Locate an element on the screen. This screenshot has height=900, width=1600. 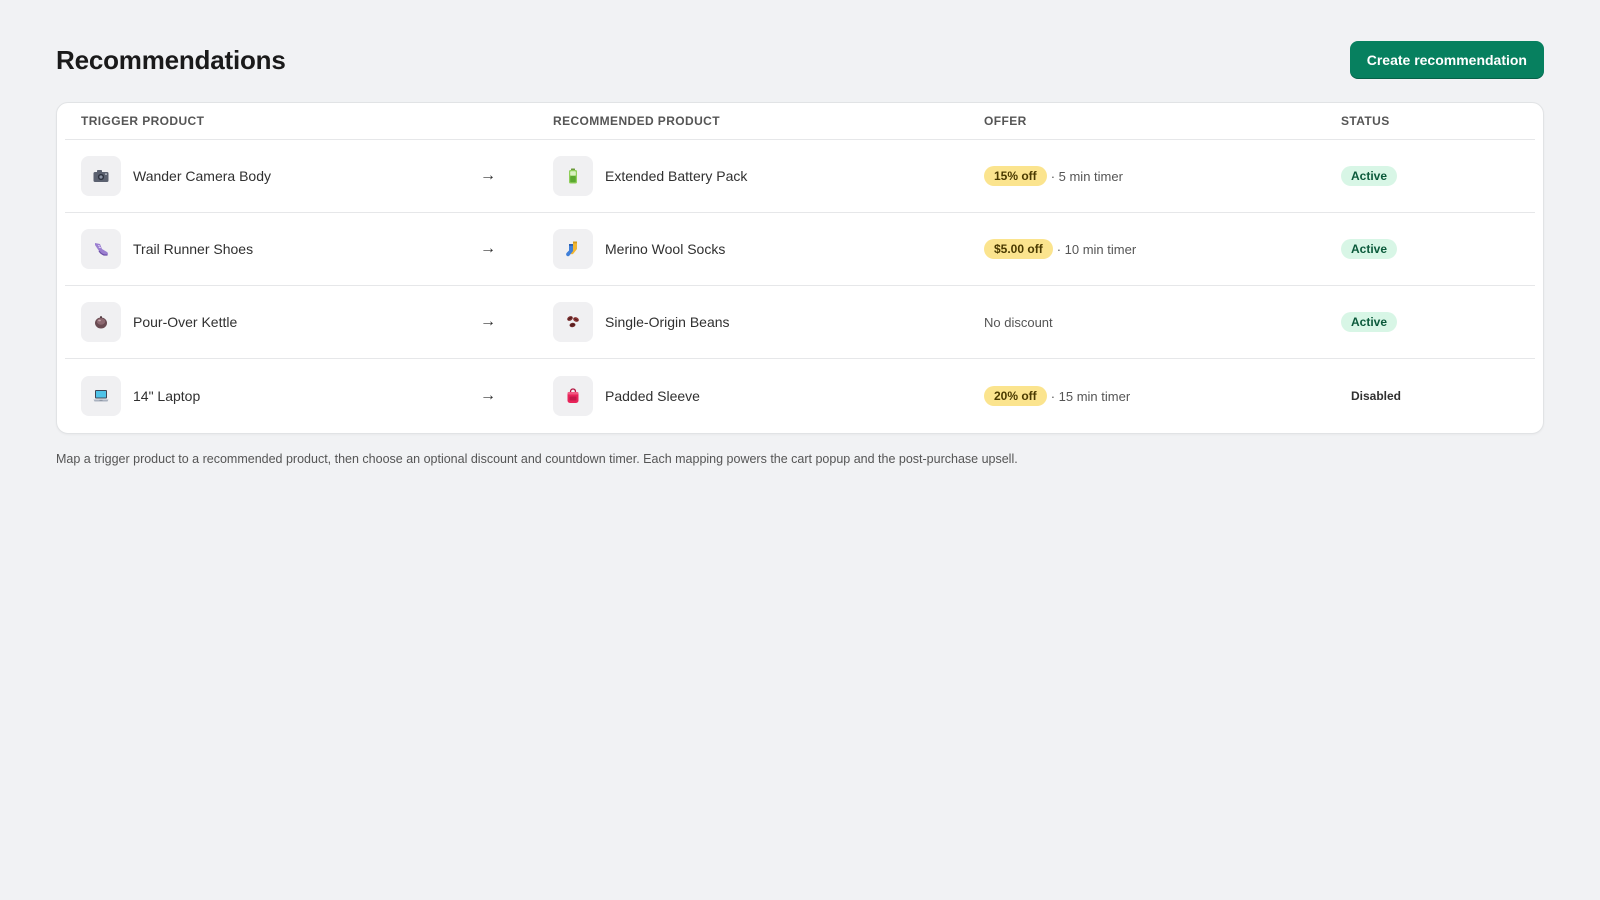
sleeve-bag-icon is located at coordinates (573, 396).